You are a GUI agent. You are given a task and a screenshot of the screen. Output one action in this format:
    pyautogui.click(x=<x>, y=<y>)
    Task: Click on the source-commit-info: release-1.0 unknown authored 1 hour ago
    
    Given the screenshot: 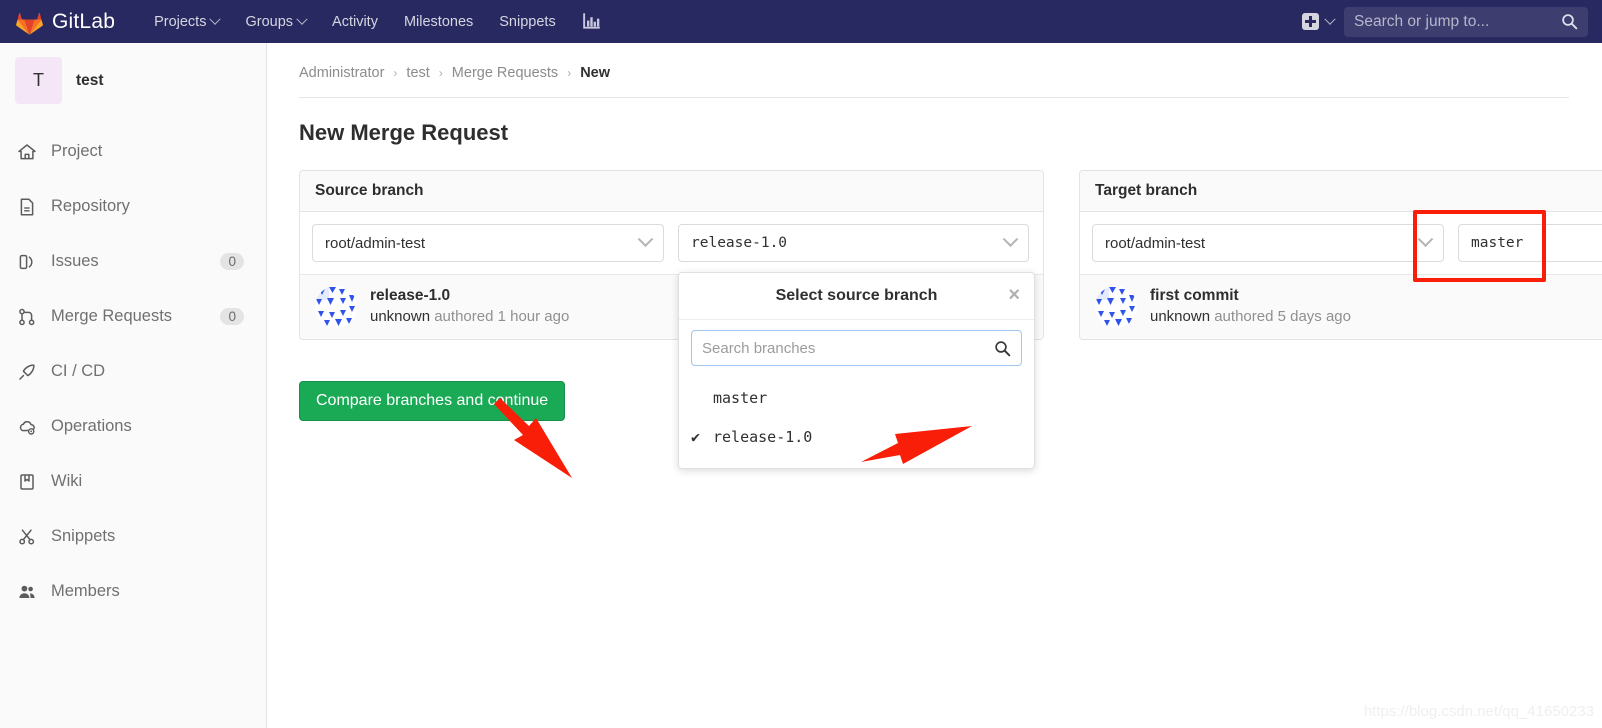 What is the action you would take?
    pyautogui.click(x=469, y=306)
    